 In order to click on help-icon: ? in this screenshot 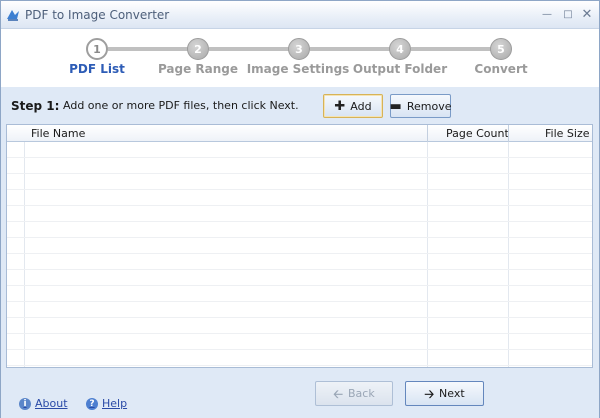, I will do `click(92, 403)`.